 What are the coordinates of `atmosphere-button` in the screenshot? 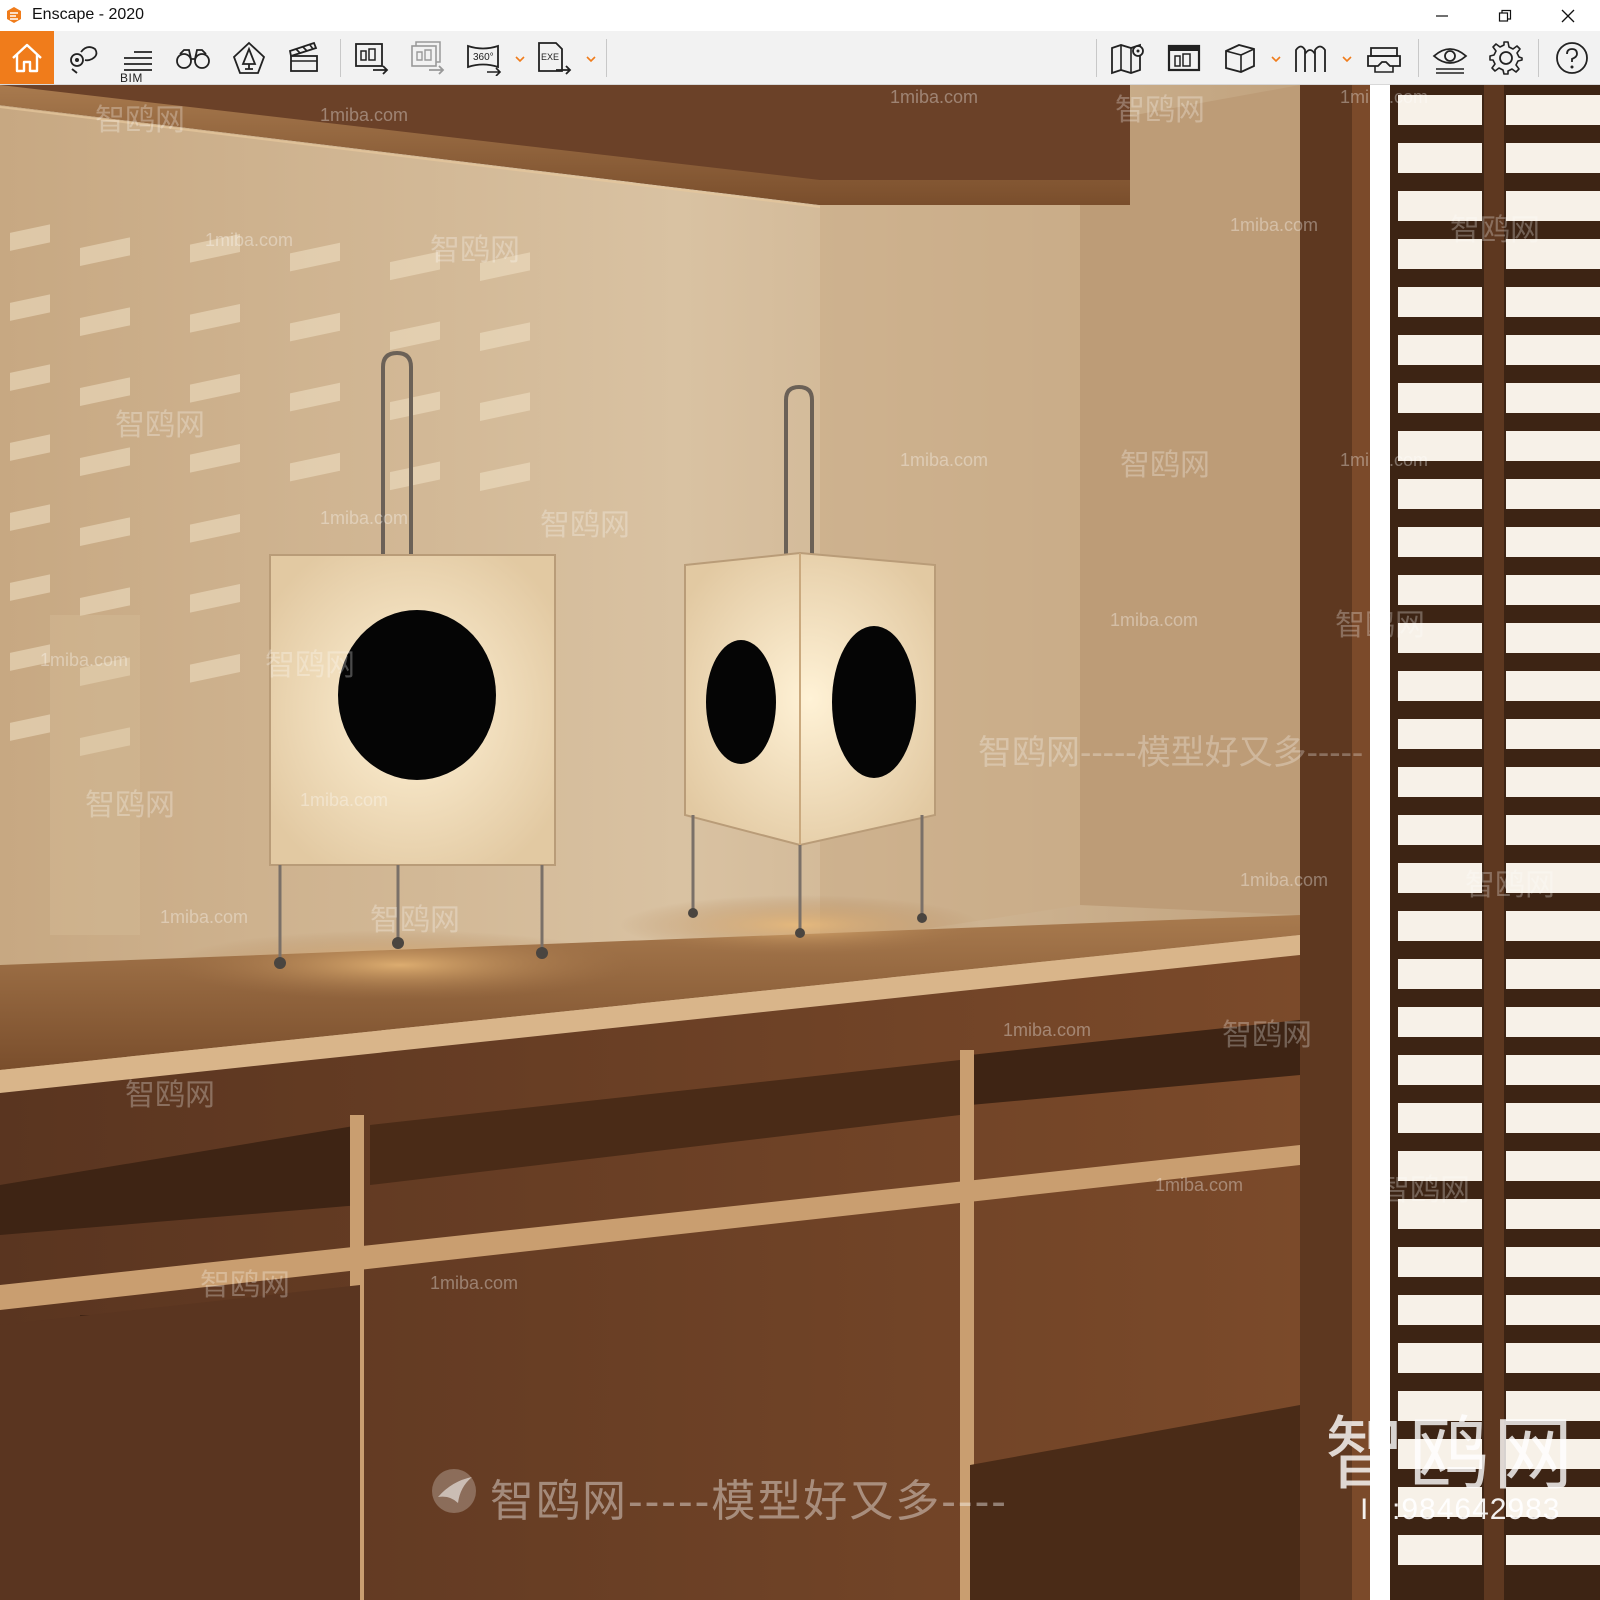 It's located at (1311, 58).